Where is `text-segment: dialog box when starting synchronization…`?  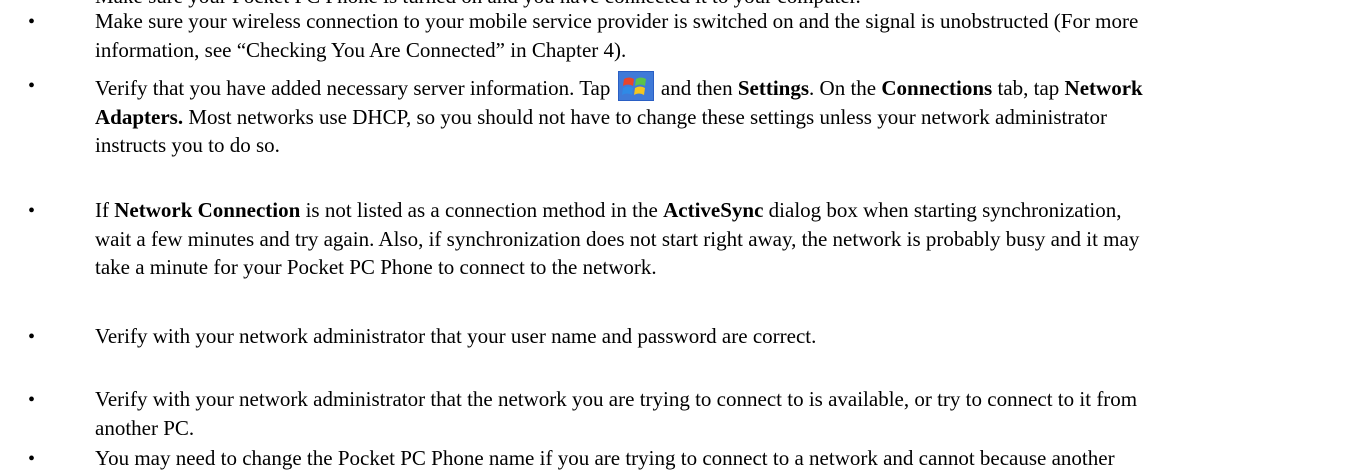
text-segment: dialog box when starting synchronization… is located at coordinates (945, 210).